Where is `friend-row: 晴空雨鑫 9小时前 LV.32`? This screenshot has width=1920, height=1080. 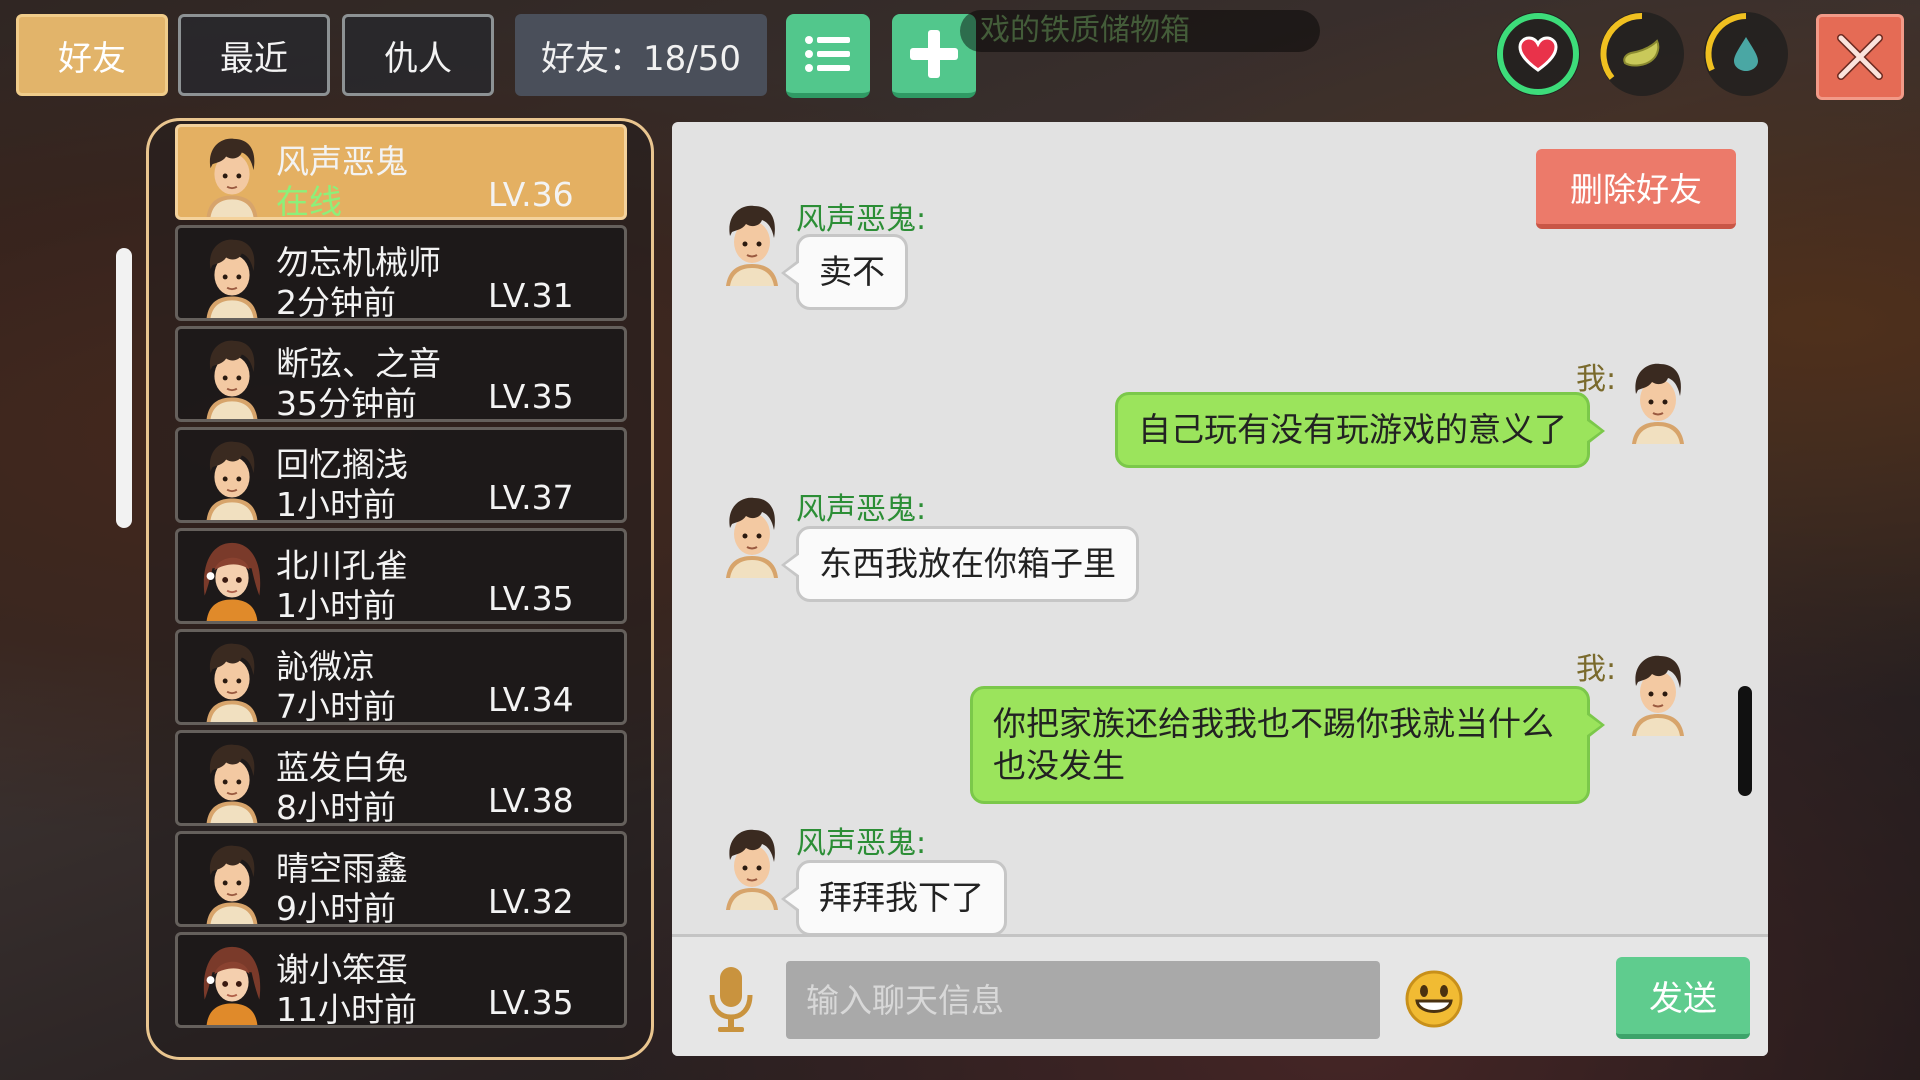
friend-row: 晴空雨鑫 9小时前 LV.32 is located at coordinates (401, 879).